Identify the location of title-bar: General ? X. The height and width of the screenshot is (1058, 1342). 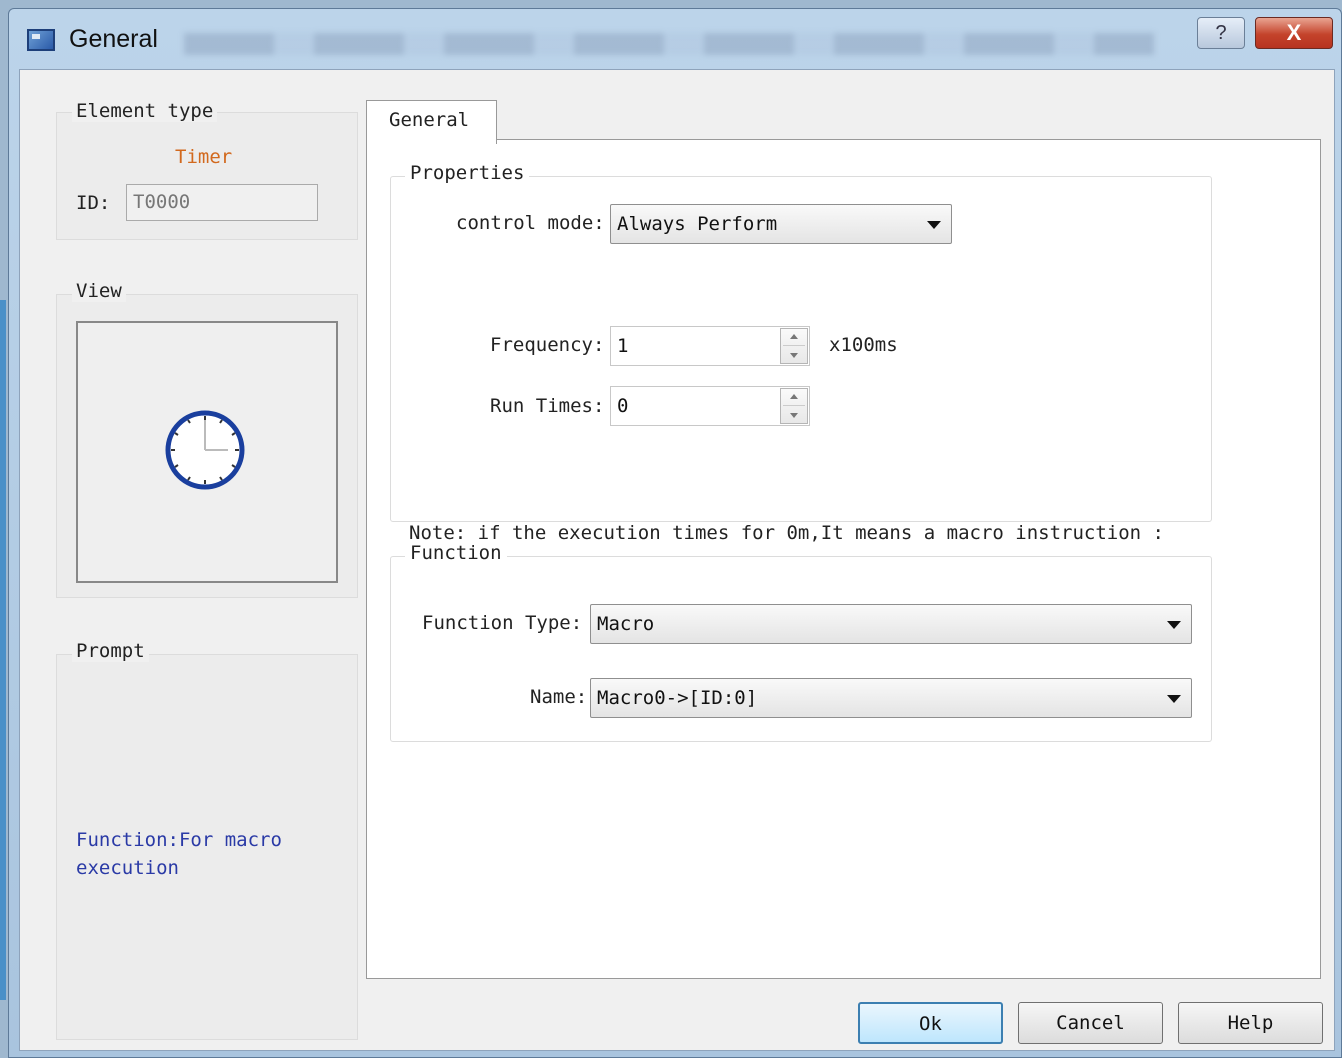
(675, 39).